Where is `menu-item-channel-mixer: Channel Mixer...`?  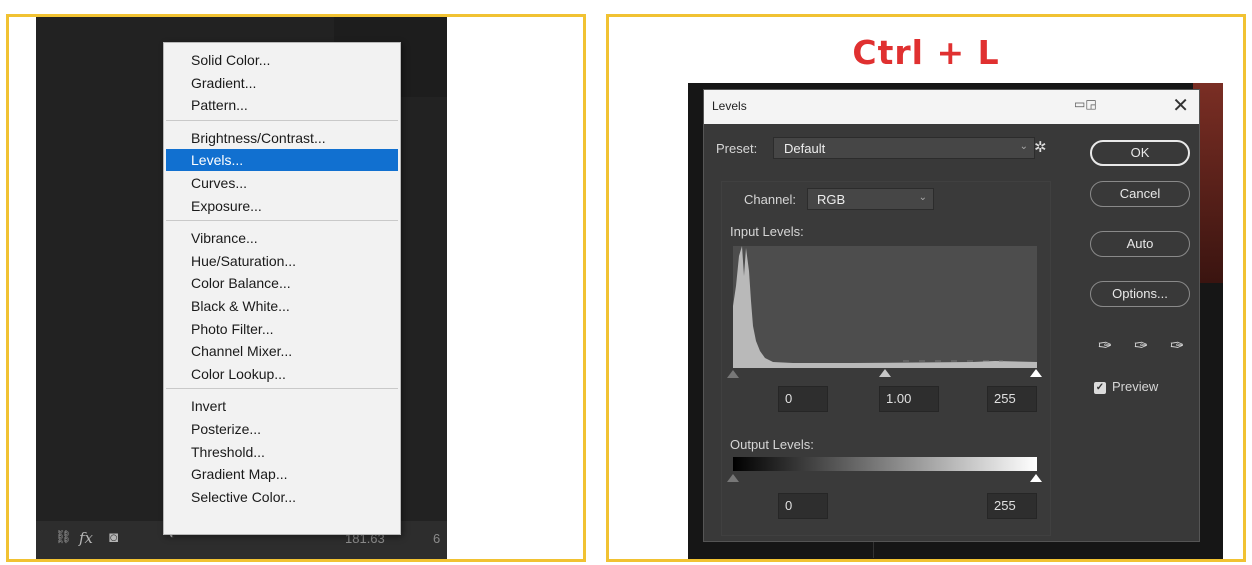 menu-item-channel-mixer: Channel Mixer... is located at coordinates (282, 351).